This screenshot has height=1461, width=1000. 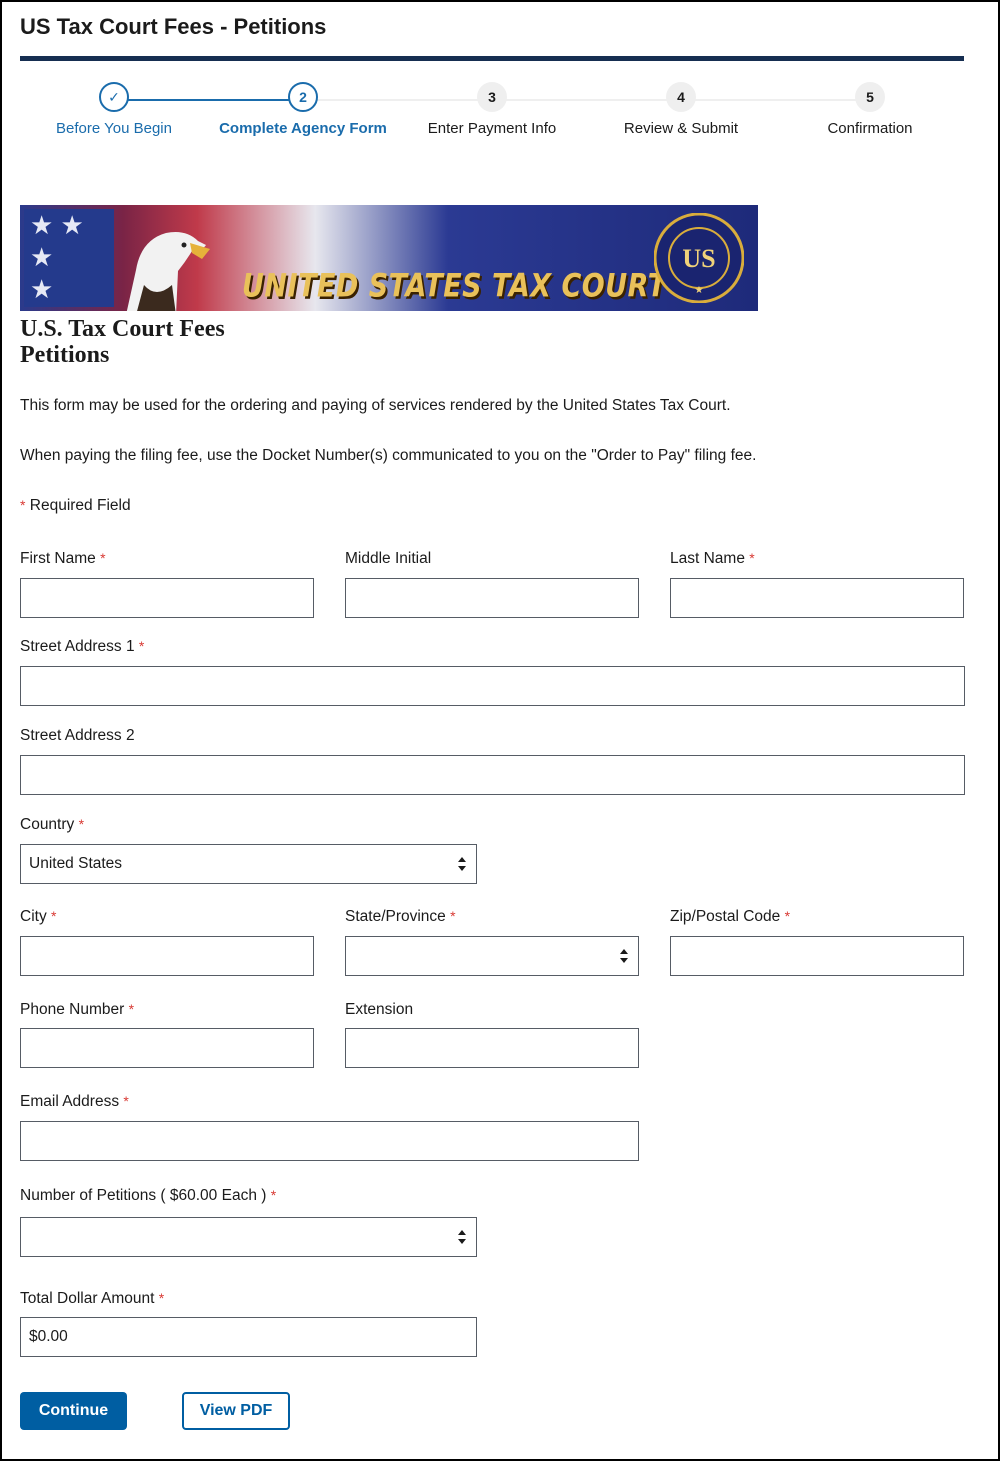 I want to click on step-before-you-begin: ✓ Before You Begin, so click(x=114, y=109).